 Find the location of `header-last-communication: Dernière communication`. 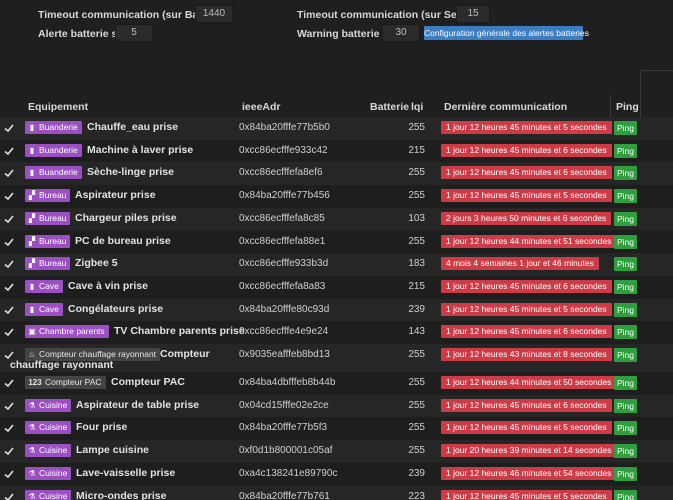

header-last-communication: Dernière communication is located at coordinates (505, 107).